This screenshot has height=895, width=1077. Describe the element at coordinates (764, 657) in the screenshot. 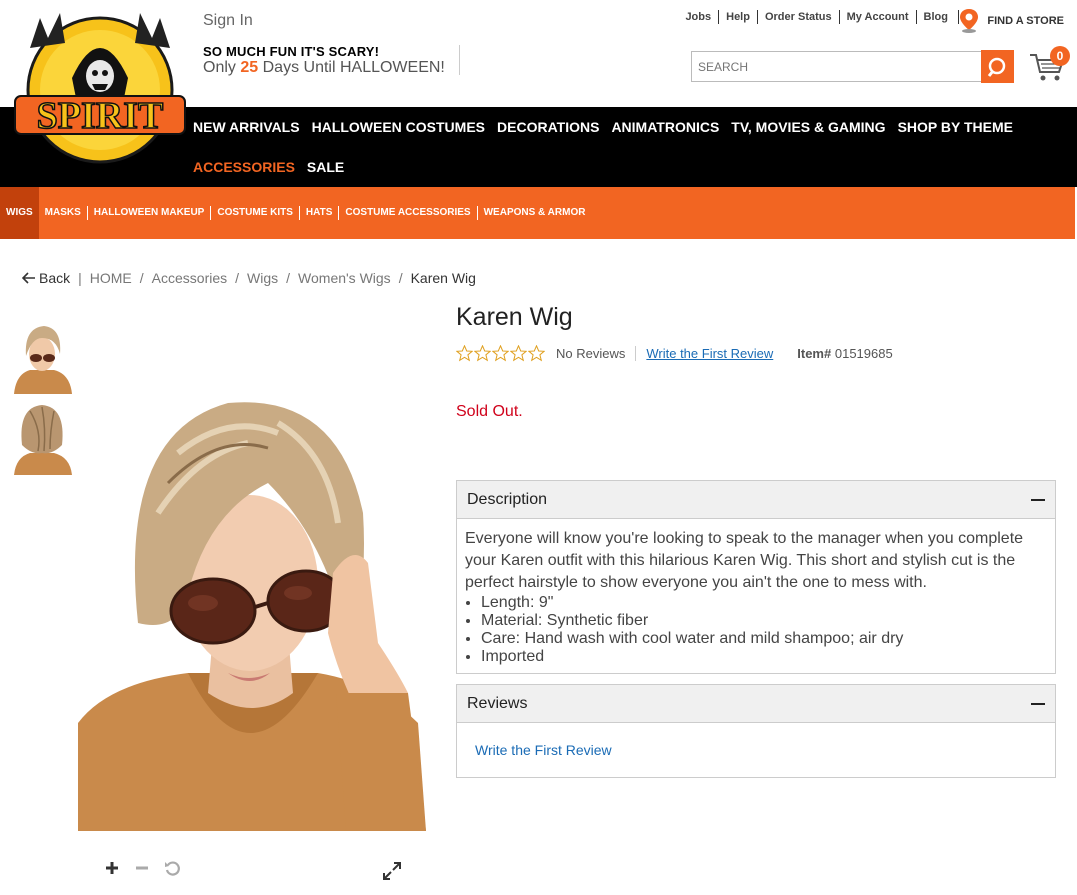

I see `feature-item: Imported` at that location.